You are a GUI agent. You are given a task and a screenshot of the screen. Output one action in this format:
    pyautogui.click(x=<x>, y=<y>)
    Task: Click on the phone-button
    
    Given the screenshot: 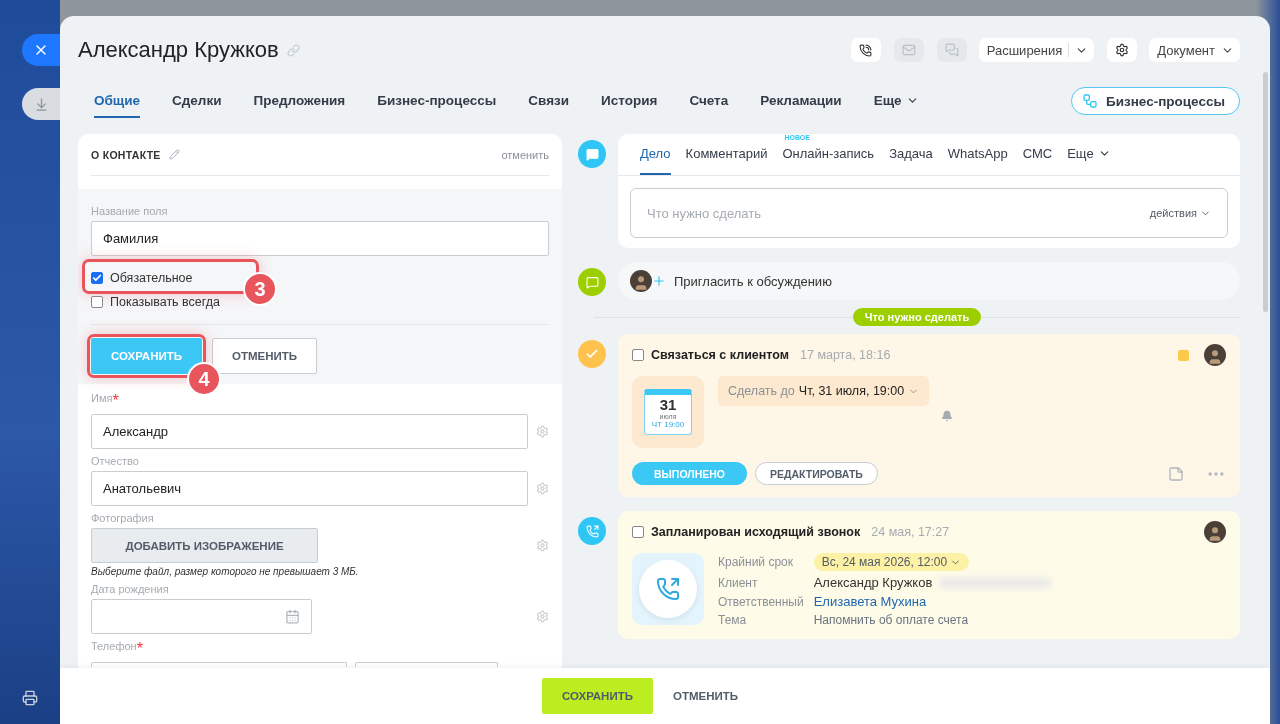 What is the action you would take?
    pyautogui.click(x=865, y=50)
    